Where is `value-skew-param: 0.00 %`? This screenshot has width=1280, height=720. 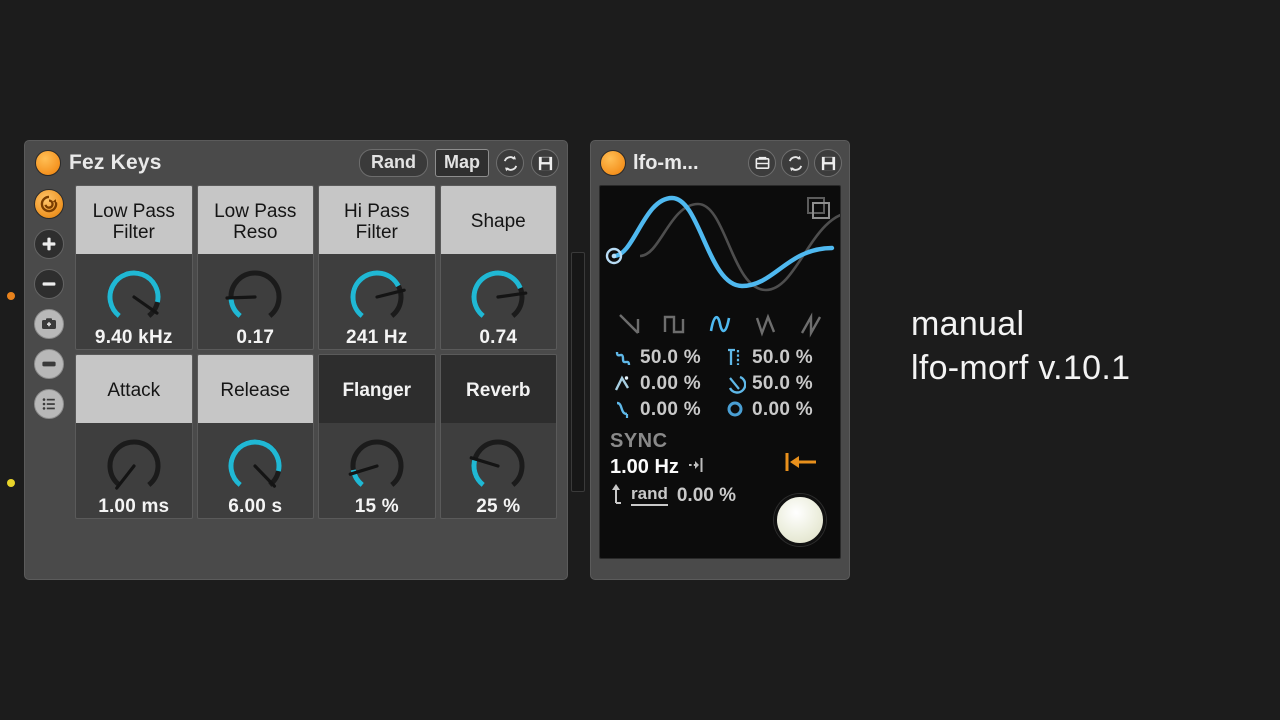 value-skew-param: 0.00 % is located at coordinates (679, 384).